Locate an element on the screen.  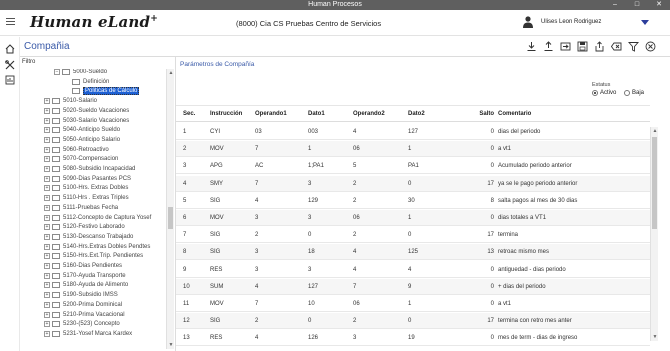
tree-node: +5070-Compensacion is located at coordinates (81, 161).